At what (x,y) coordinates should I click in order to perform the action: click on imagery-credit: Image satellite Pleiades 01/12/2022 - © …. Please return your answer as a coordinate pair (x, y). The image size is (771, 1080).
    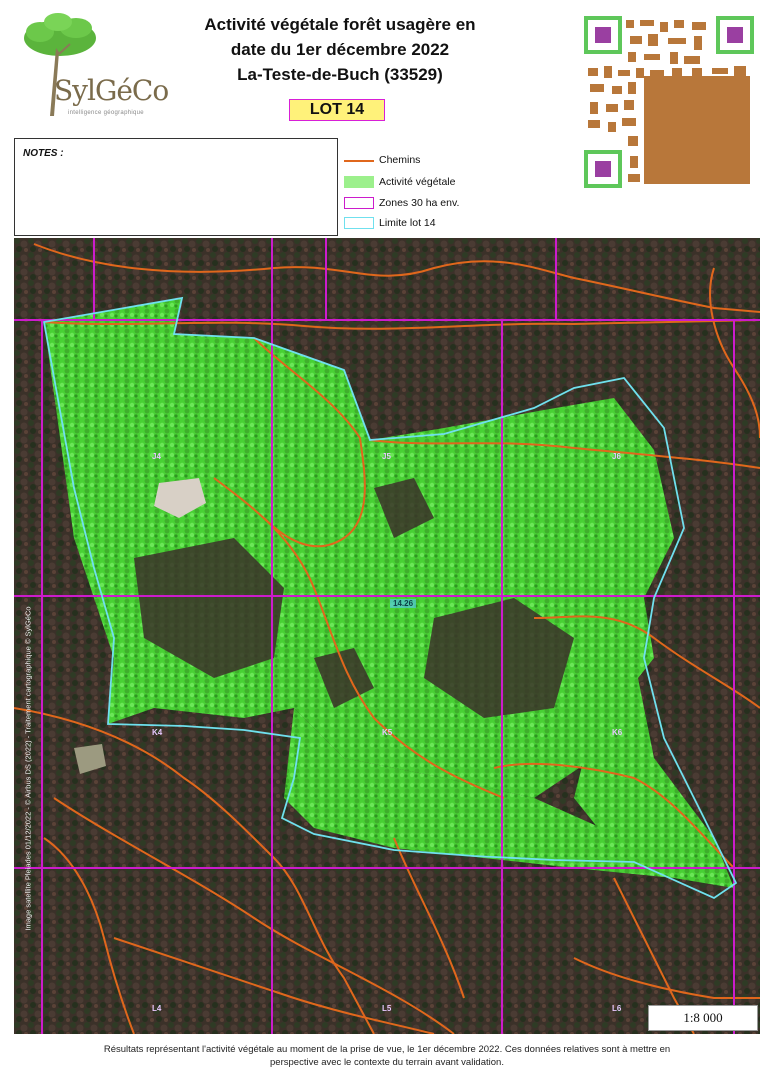
    Looking at the image, I should click on (28, 768).